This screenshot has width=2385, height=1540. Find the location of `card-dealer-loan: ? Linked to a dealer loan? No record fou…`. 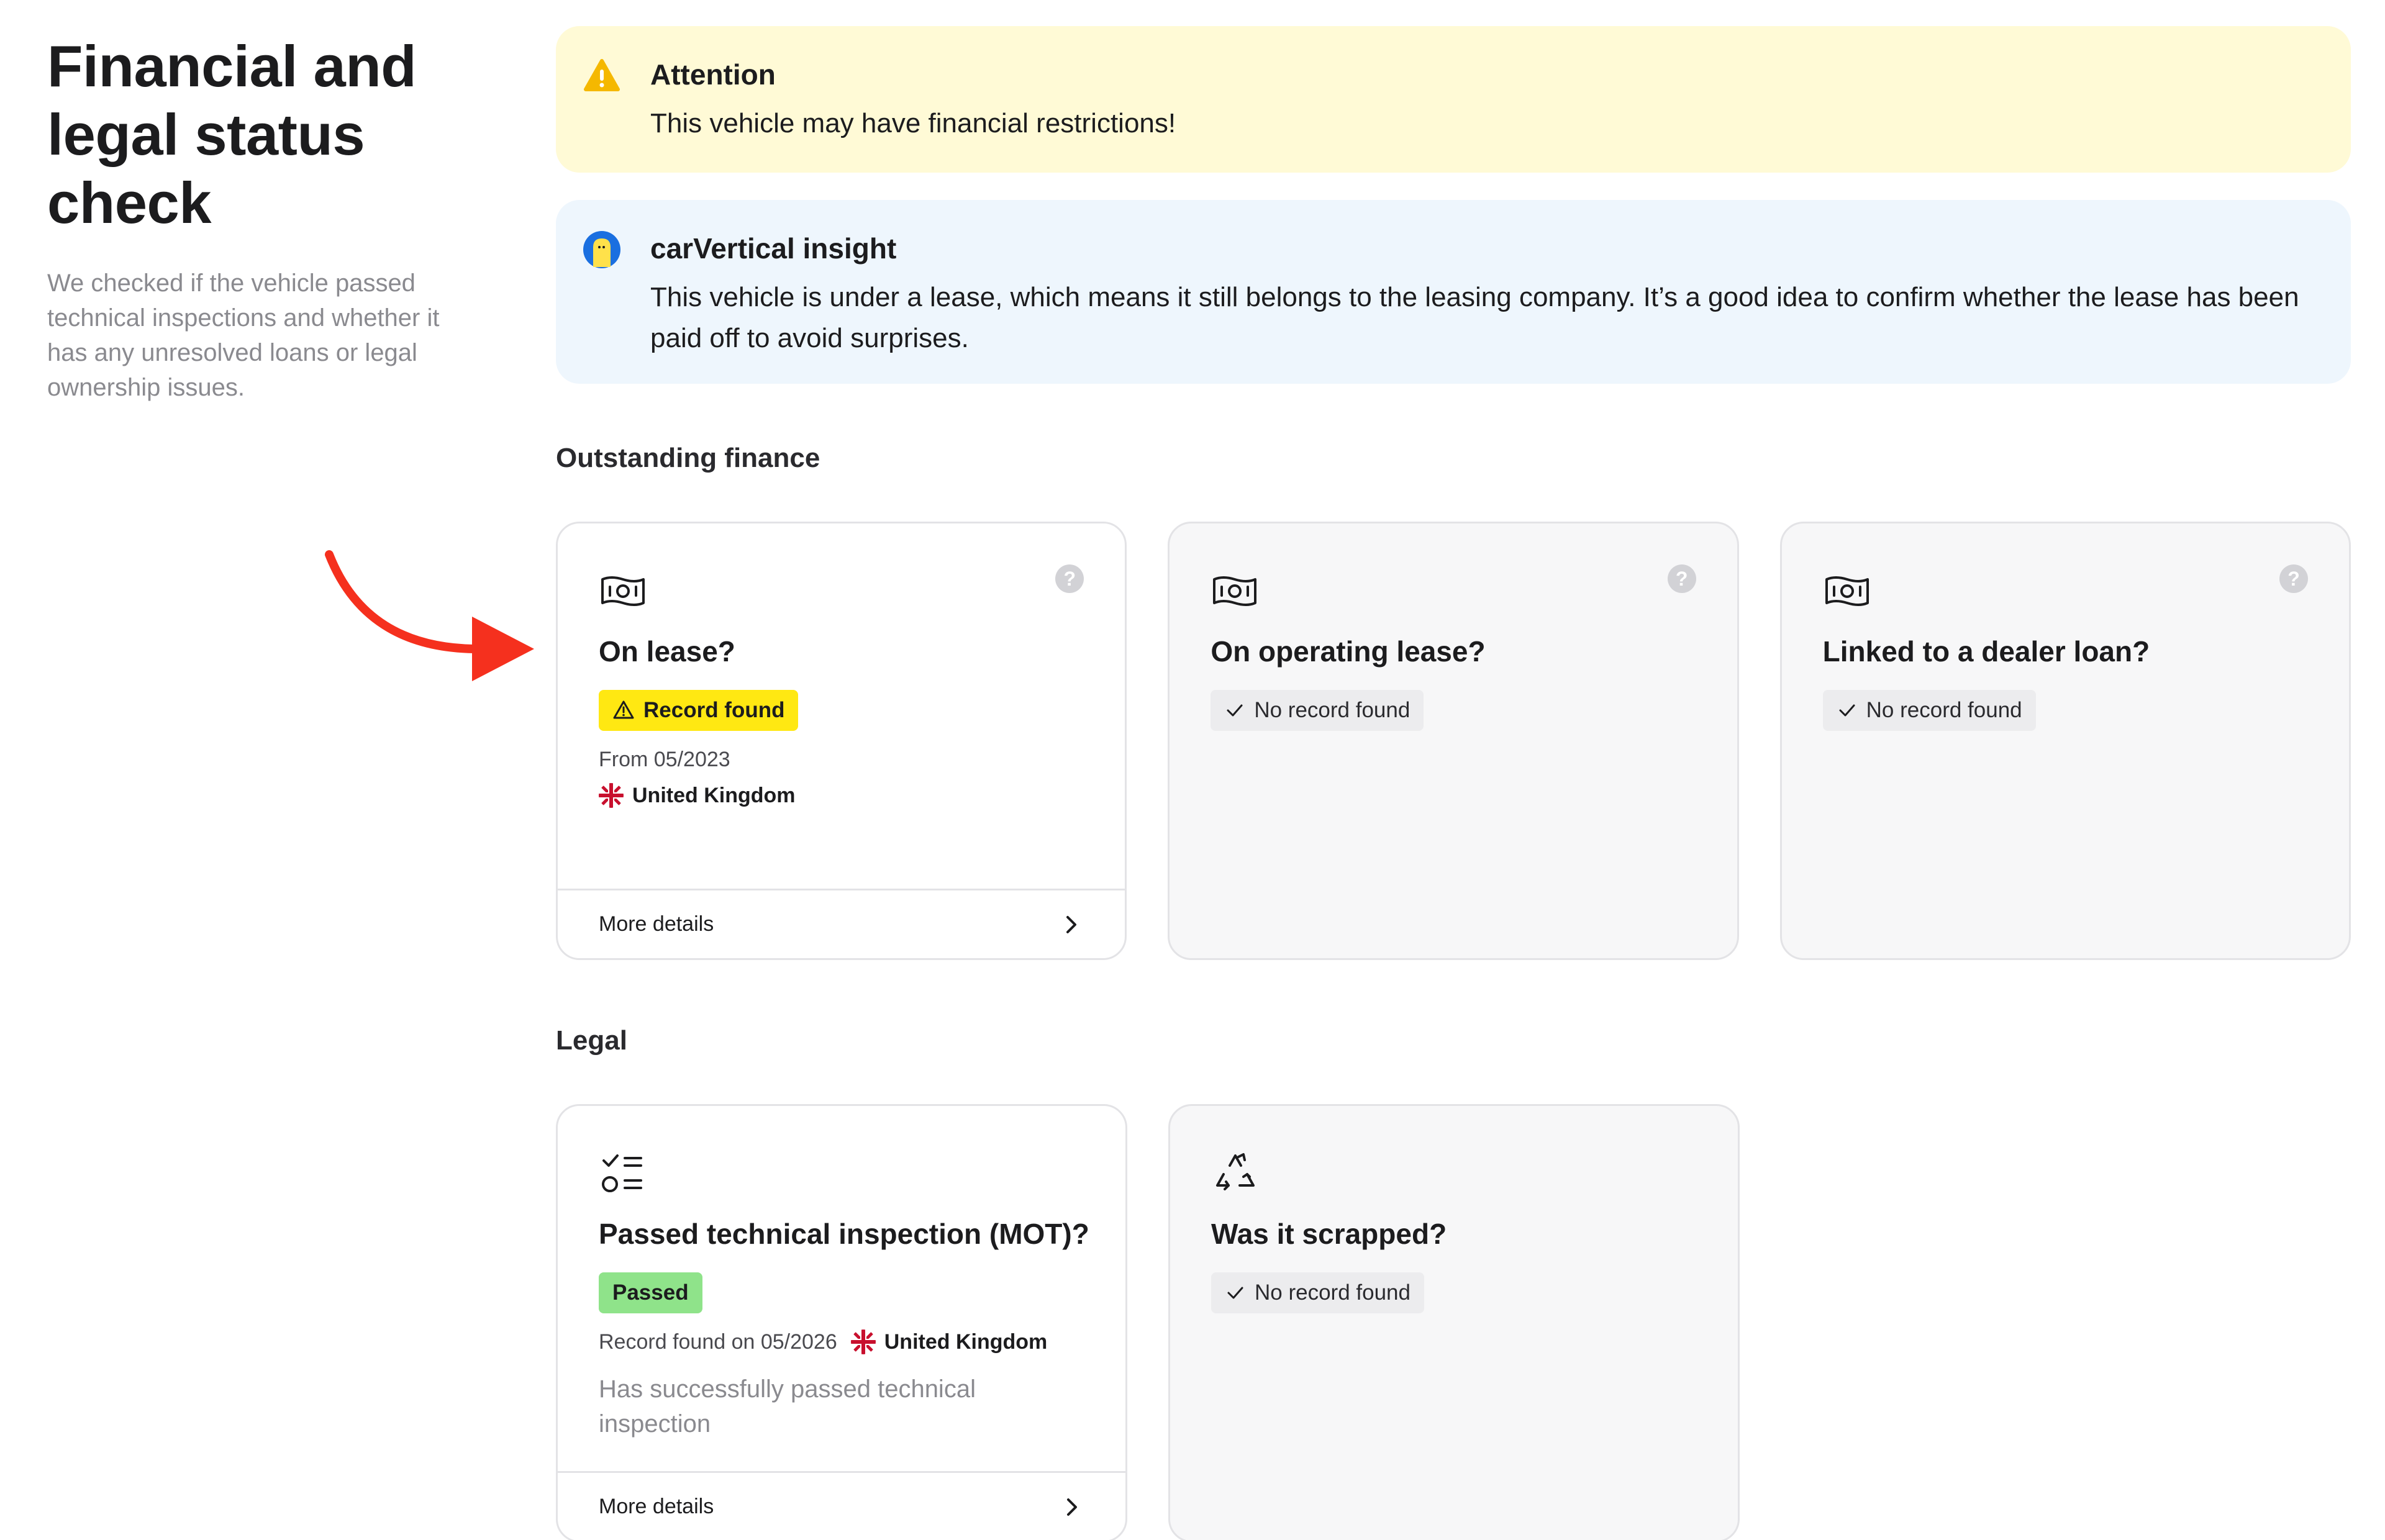

card-dealer-loan: ? Linked to a dealer loan? No record fou… is located at coordinates (2065, 741).